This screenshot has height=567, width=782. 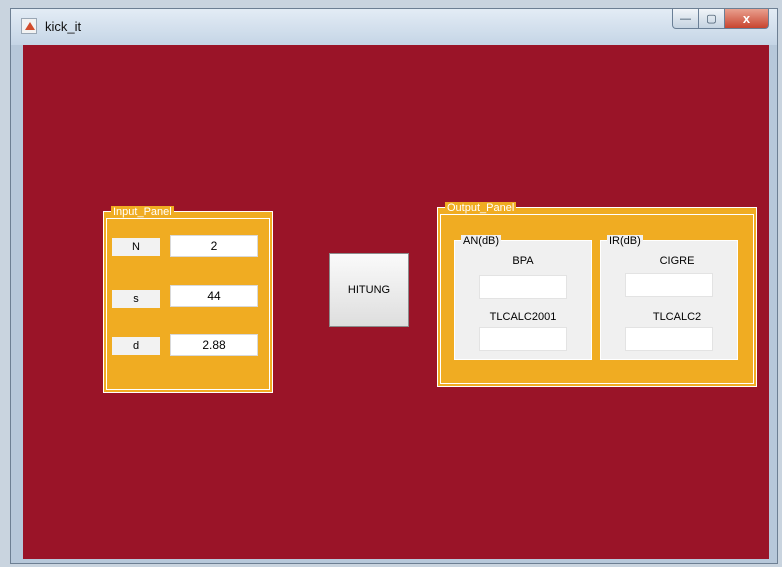 I want to click on title-bar: kick_it — ▢ x, so click(x=394, y=27).